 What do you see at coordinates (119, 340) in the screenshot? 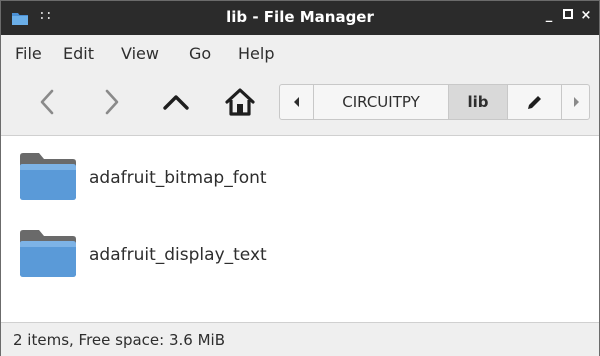
I see `status-text: 2 items, Free space: 3.6 MiB` at bounding box center [119, 340].